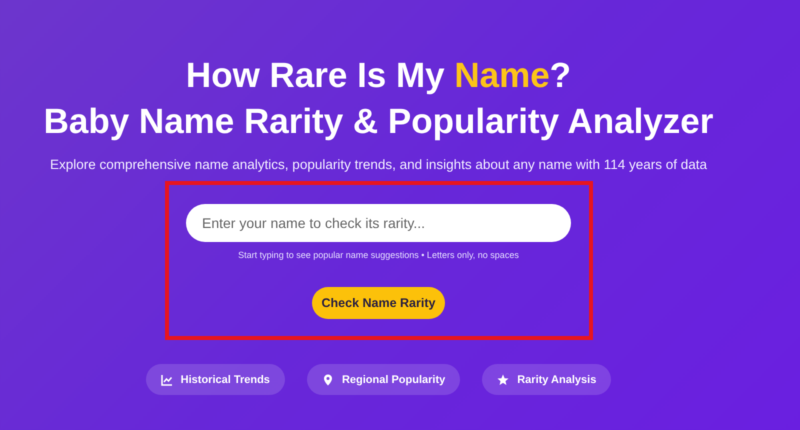  What do you see at coordinates (383, 379) in the screenshot?
I see `feature-chip: Regional Popularity` at bounding box center [383, 379].